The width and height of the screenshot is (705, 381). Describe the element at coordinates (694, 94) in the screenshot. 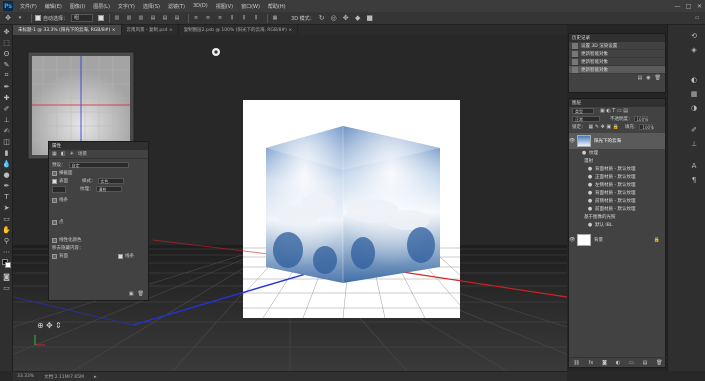

I see `swatches-panel-icon: ▦` at that location.